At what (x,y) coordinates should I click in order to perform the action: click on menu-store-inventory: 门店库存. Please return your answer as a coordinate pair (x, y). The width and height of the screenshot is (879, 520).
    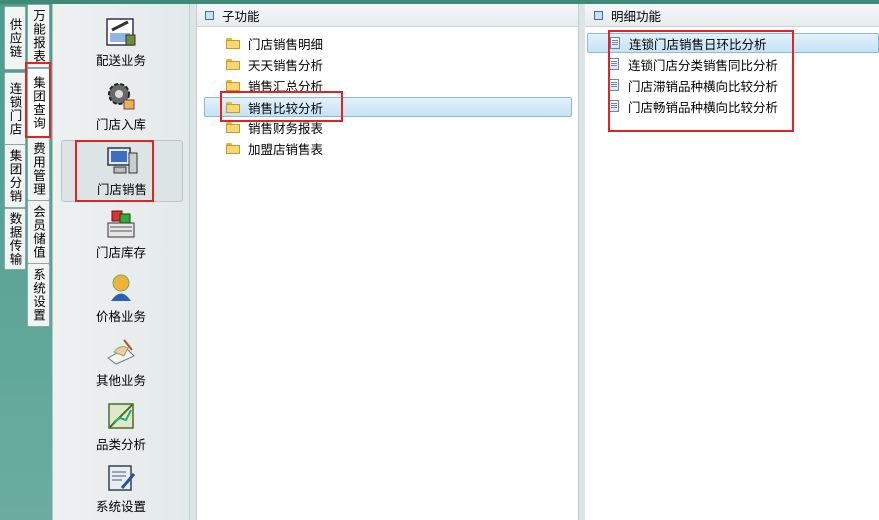
    Looking at the image, I should click on (121, 237).